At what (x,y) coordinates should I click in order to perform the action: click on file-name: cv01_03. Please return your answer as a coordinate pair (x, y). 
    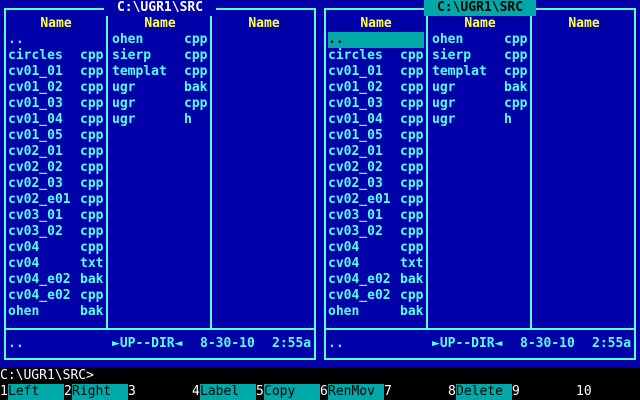
    Looking at the image, I should click on (355, 103).